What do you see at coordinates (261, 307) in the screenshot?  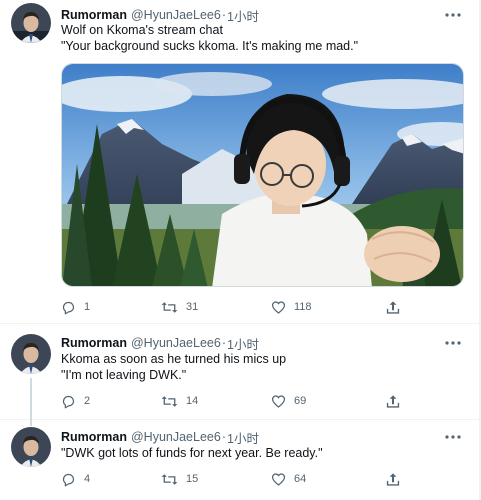 I see `tweet-actions: 1 31 118` at bounding box center [261, 307].